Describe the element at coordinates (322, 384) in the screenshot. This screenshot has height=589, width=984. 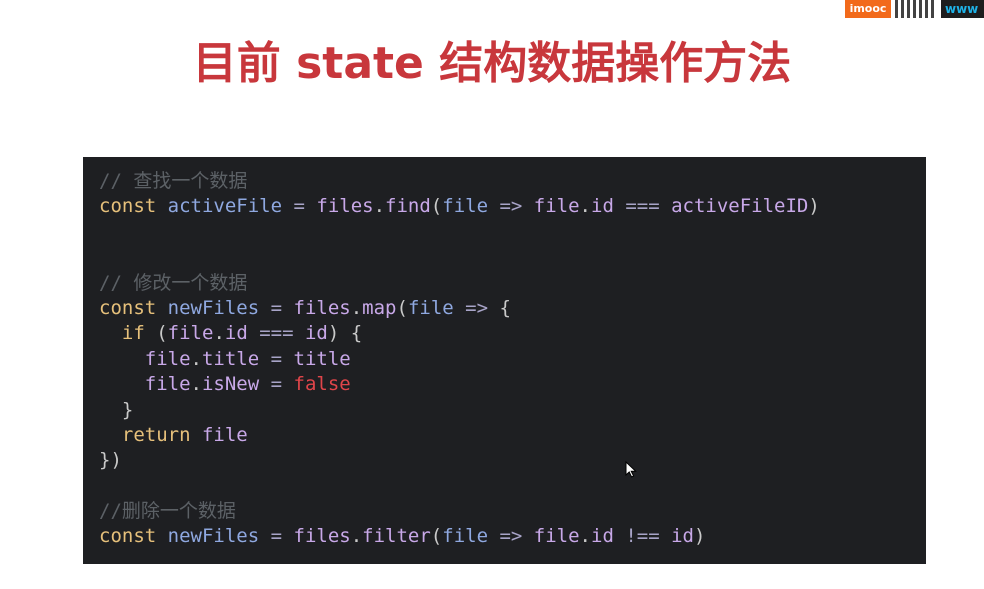
I see `code-token-bool: false` at that location.